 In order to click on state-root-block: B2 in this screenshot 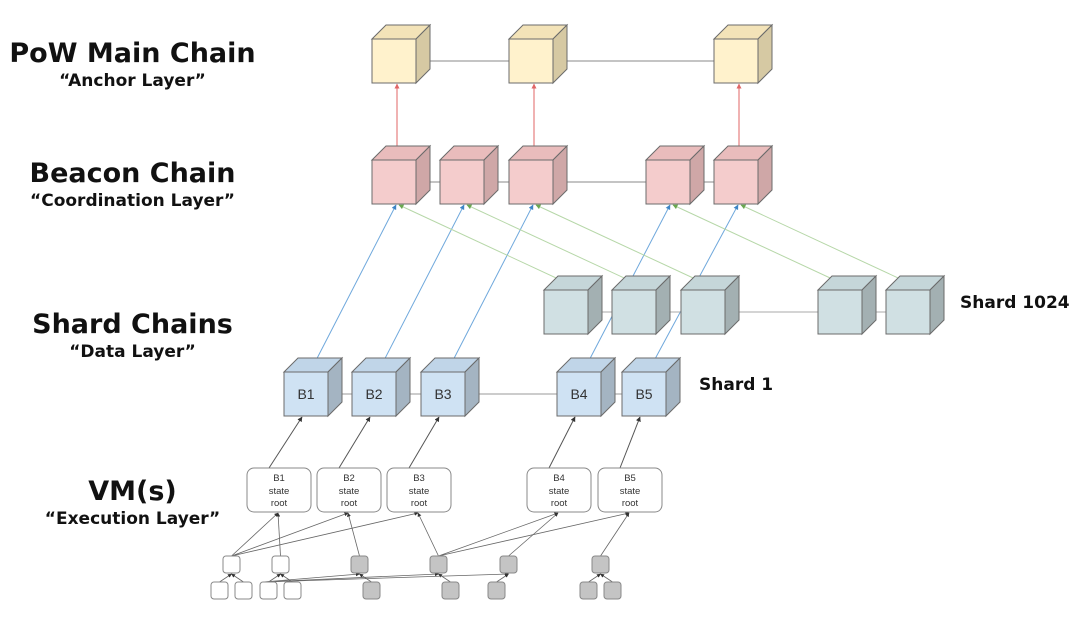, I will do `click(349, 478)`.